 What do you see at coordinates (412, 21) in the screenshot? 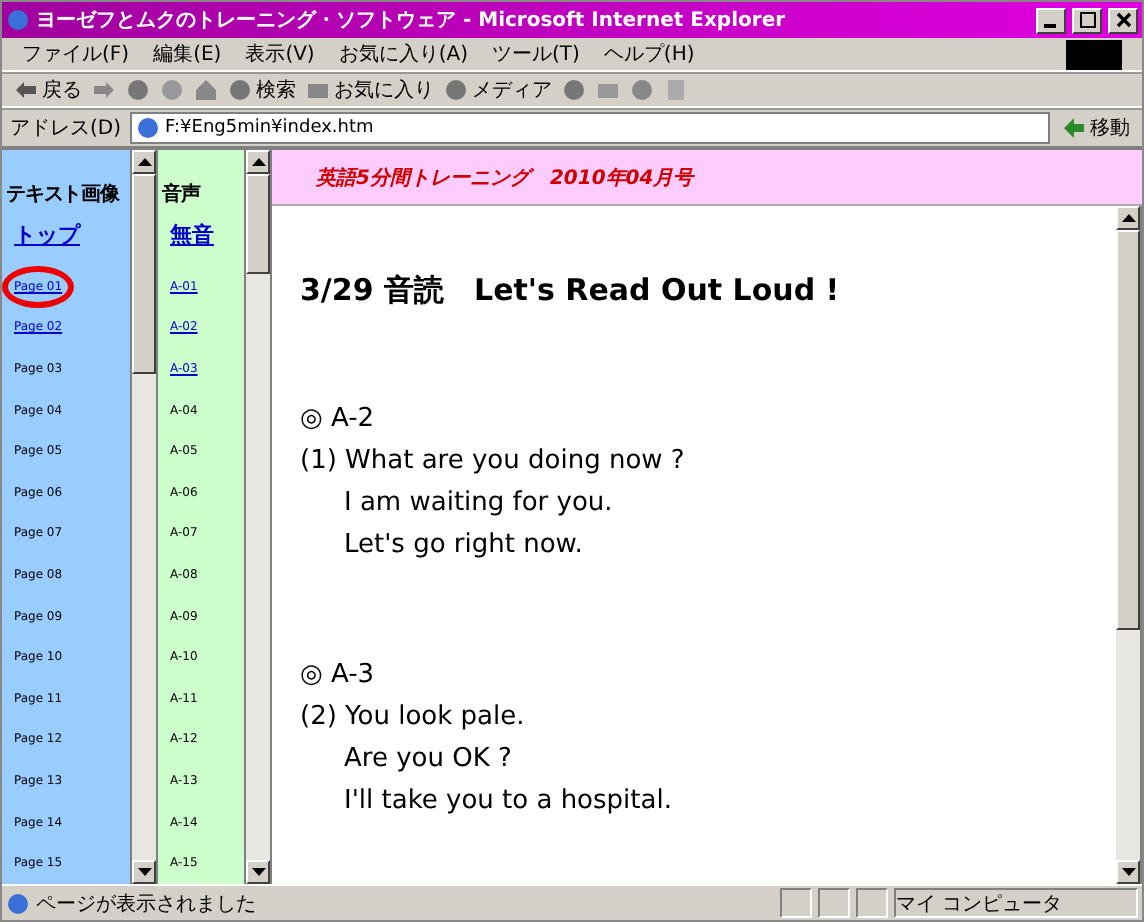
I see `window-title: ヨーゼフとムクのトレーニング・ソフトウェア - Microsoft Internet Explorer` at bounding box center [412, 21].